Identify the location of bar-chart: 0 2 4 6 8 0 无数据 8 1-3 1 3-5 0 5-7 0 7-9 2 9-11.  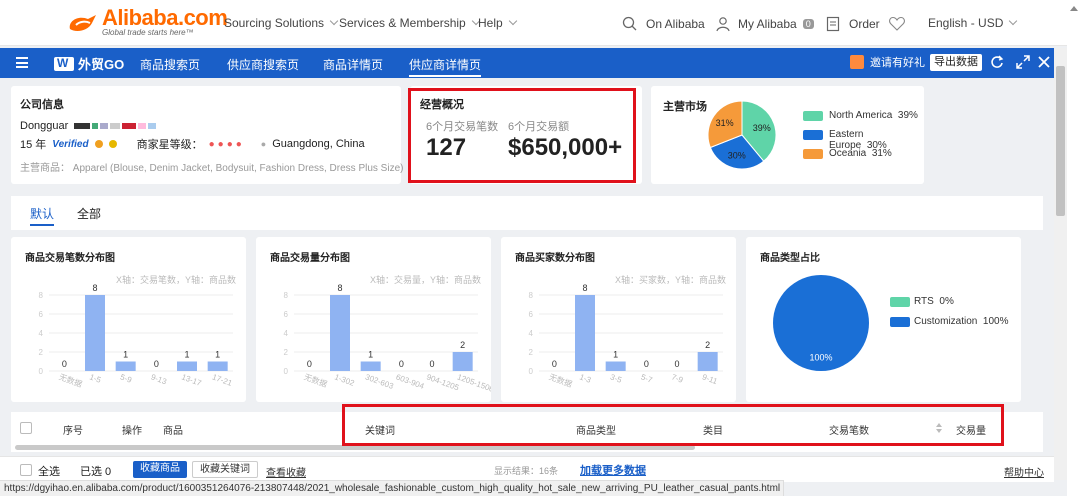
(626, 336).